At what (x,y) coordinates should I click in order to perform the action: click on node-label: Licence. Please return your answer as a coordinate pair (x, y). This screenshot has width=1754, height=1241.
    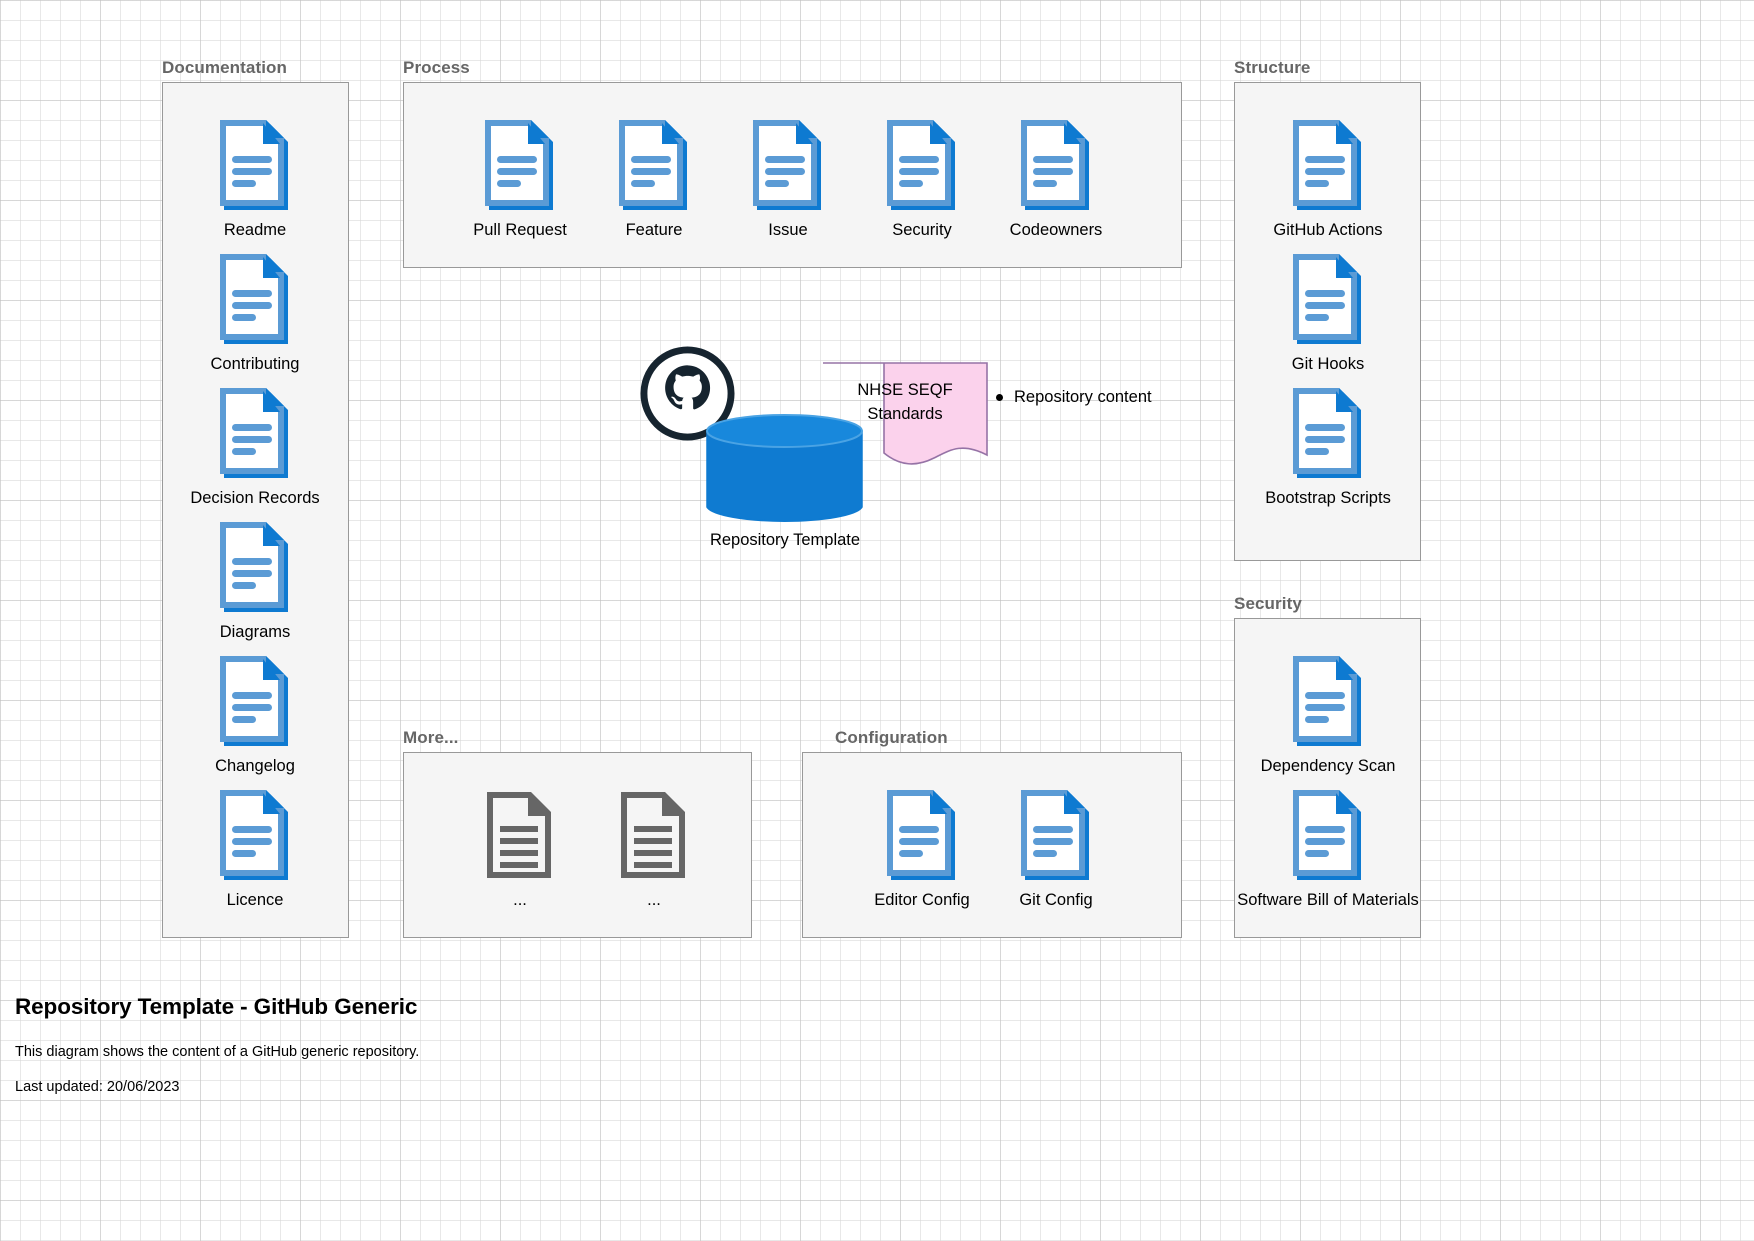
    Looking at the image, I should click on (255, 900).